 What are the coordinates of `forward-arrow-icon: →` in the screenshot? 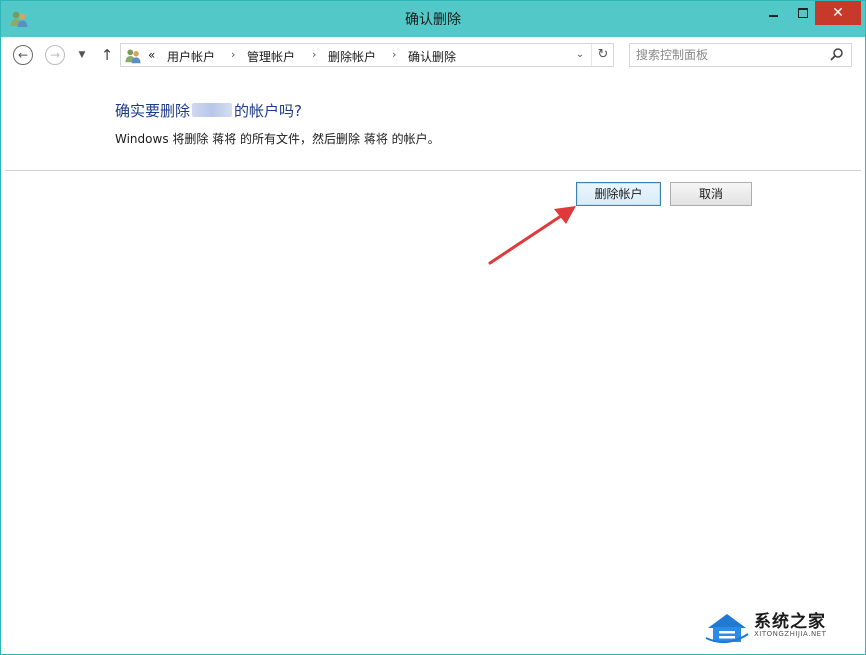 It's located at (55, 55).